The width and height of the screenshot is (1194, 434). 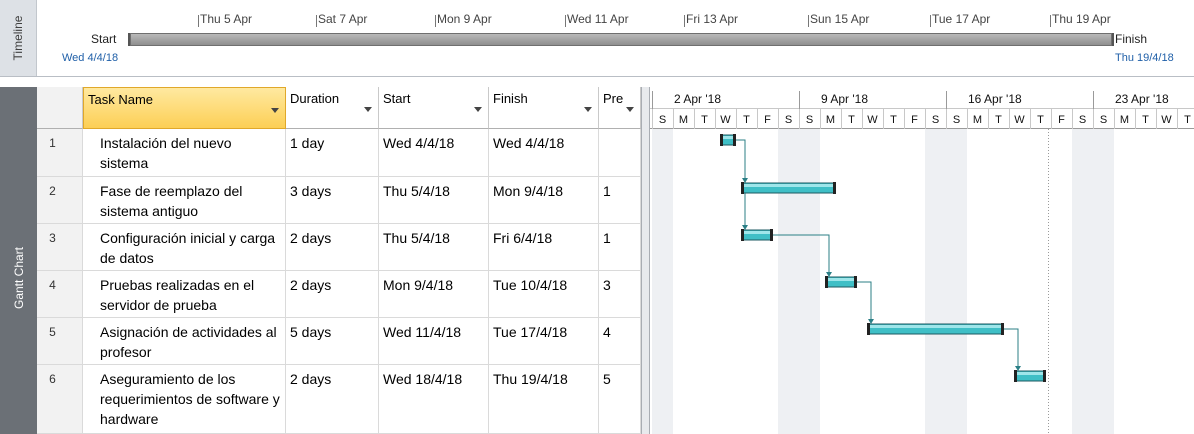 What do you see at coordinates (332, 200) in the screenshot?
I see `duration-cell: 3 days` at bounding box center [332, 200].